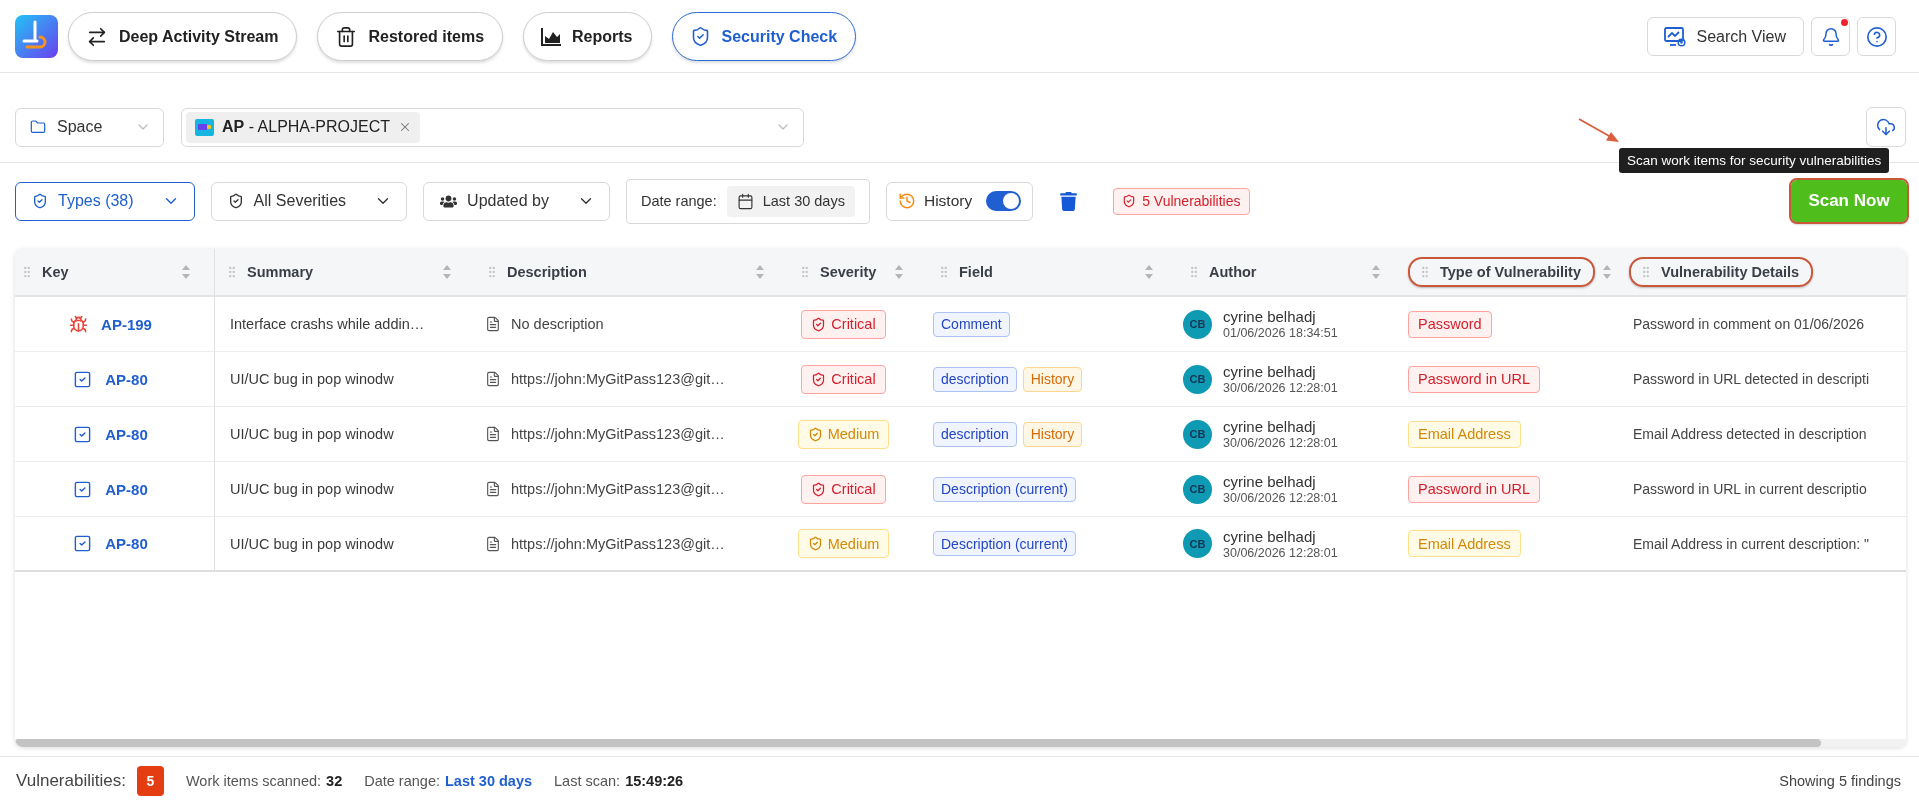 This screenshot has width=1919, height=804. What do you see at coordinates (489, 780) in the screenshot?
I see `stat-link: Last 30 days` at bounding box center [489, 780].